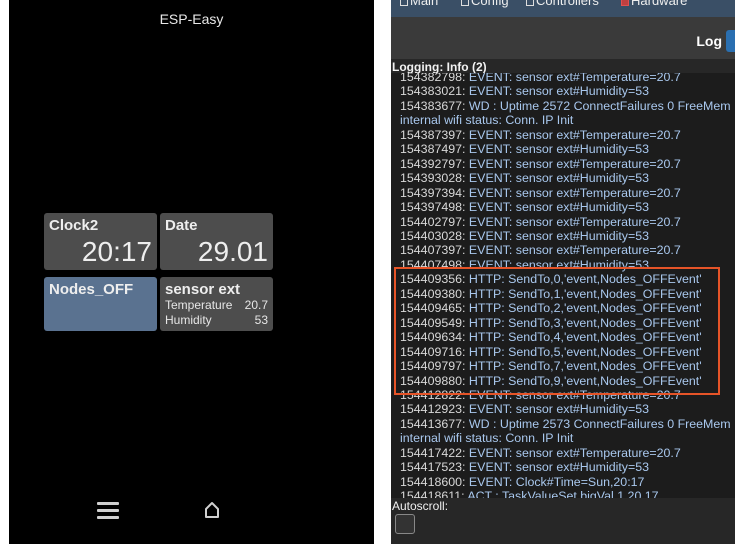  I want to click on tile-nodes-off-button: Nodes_OFF, so click(100, 304).